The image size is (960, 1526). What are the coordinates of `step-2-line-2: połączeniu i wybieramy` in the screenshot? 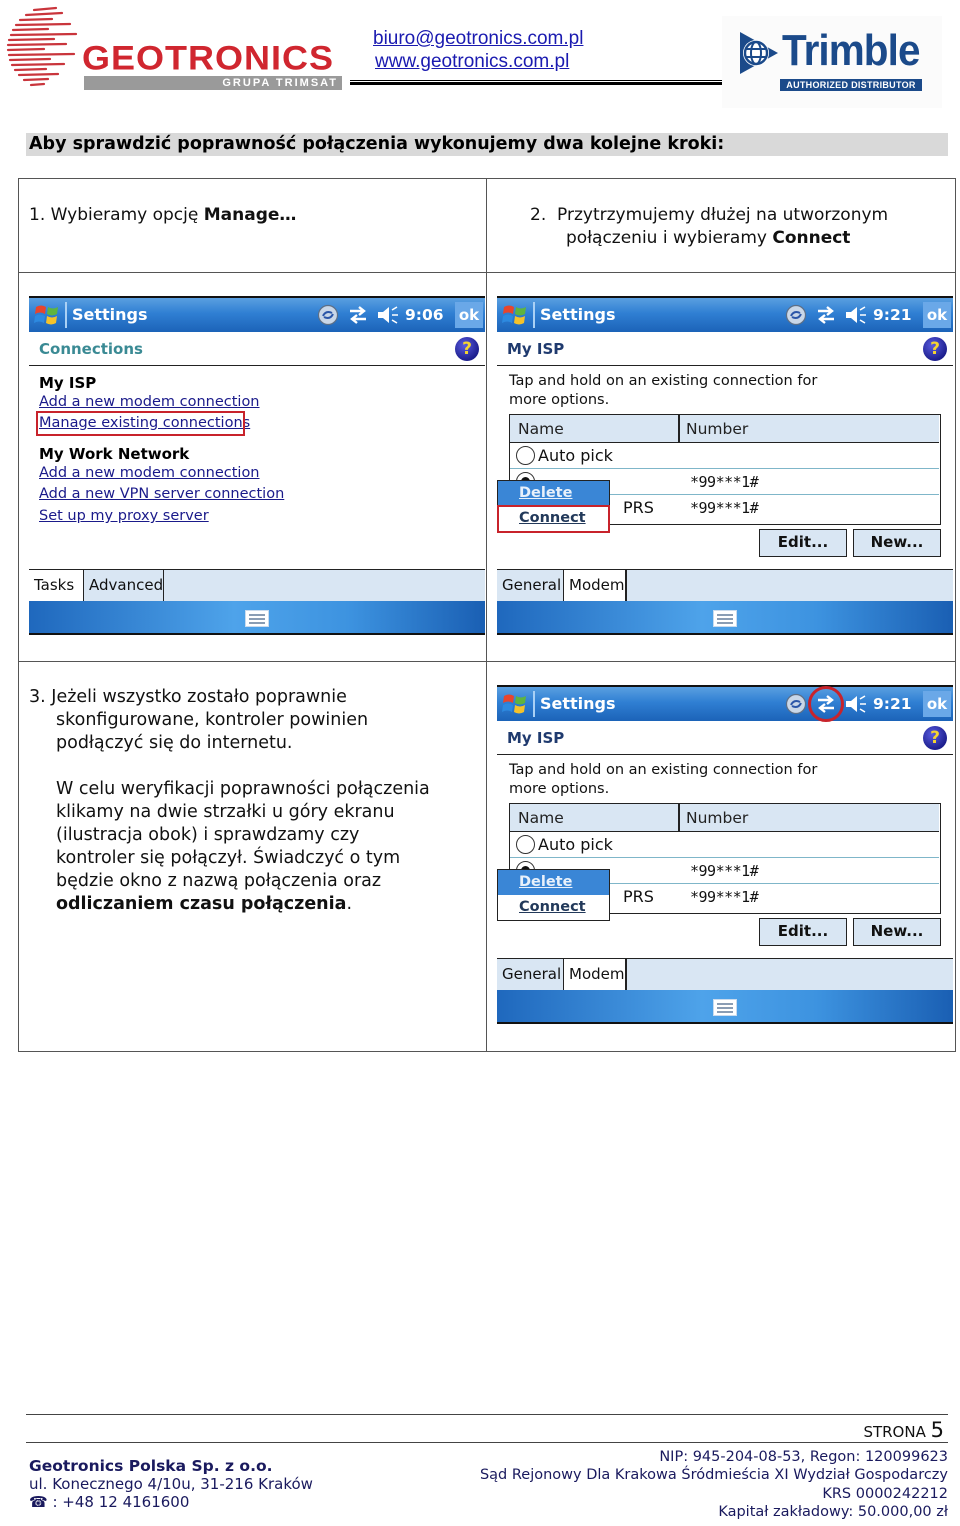 It's located at (669, 238).